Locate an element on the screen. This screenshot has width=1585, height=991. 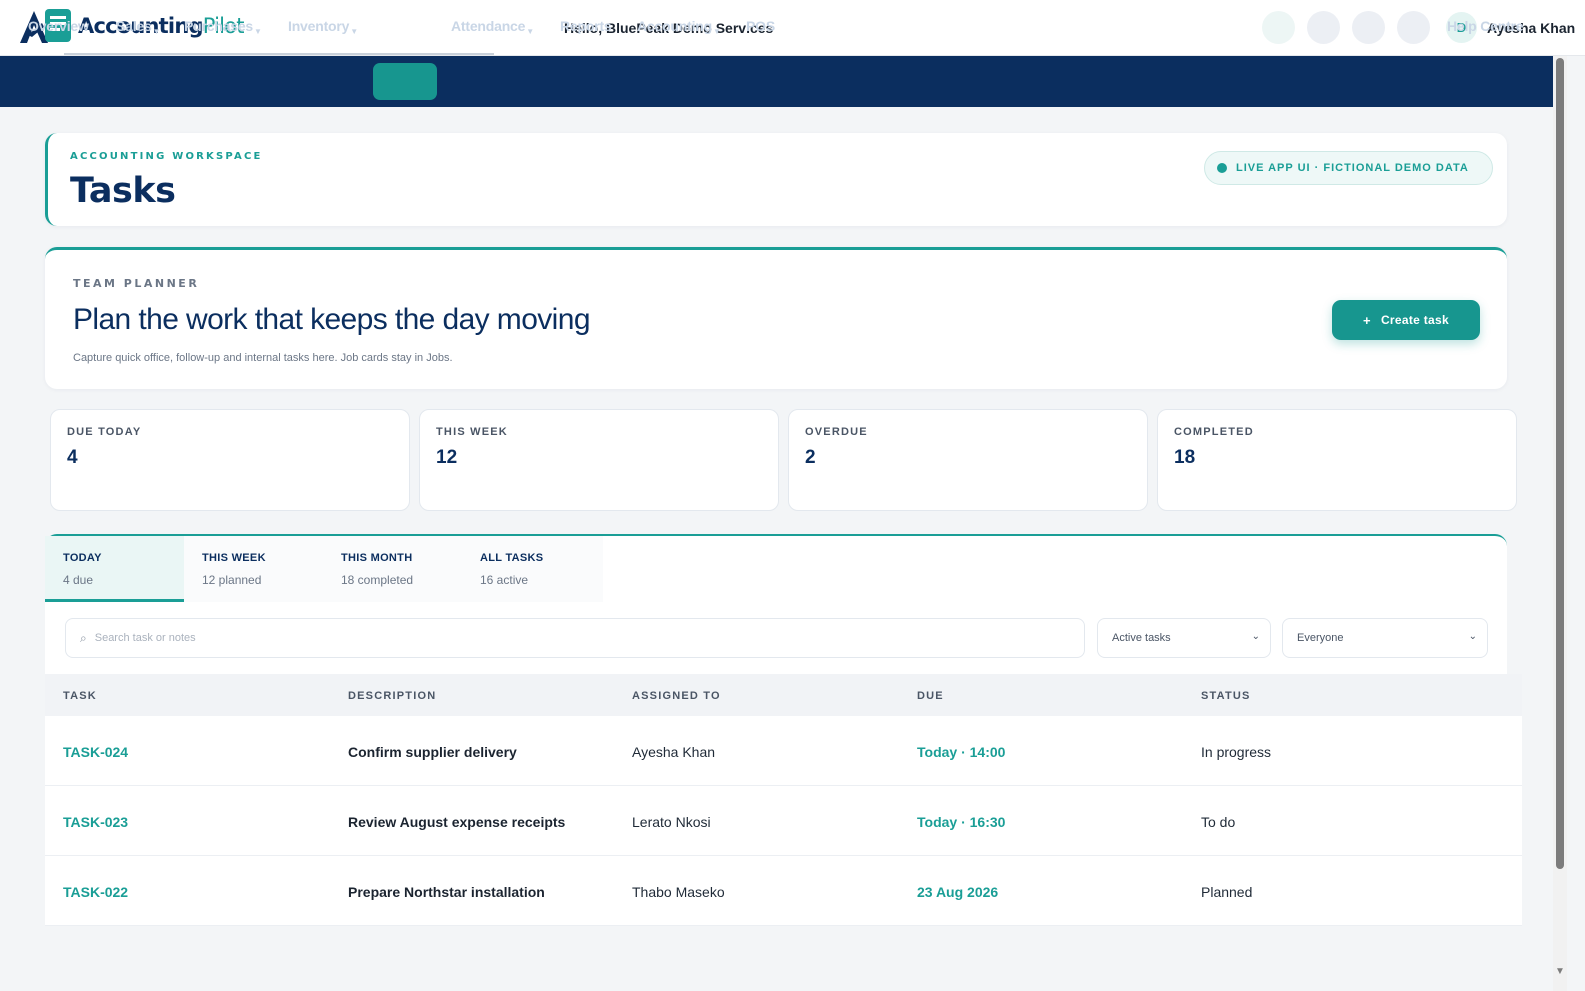
task-id-link: TASK-023 is located at coordinates (95, 822).